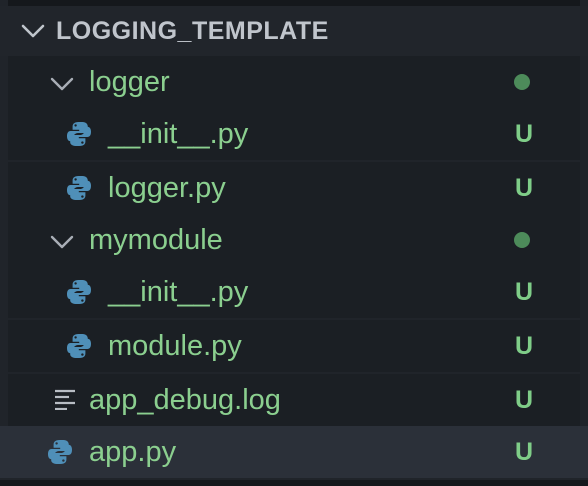 The height and width of the screenshot is (486, 588). What do you see at coordinates (65, 399) in the screenshot?
I see `lines-icon` at bounding box center [65, 399].